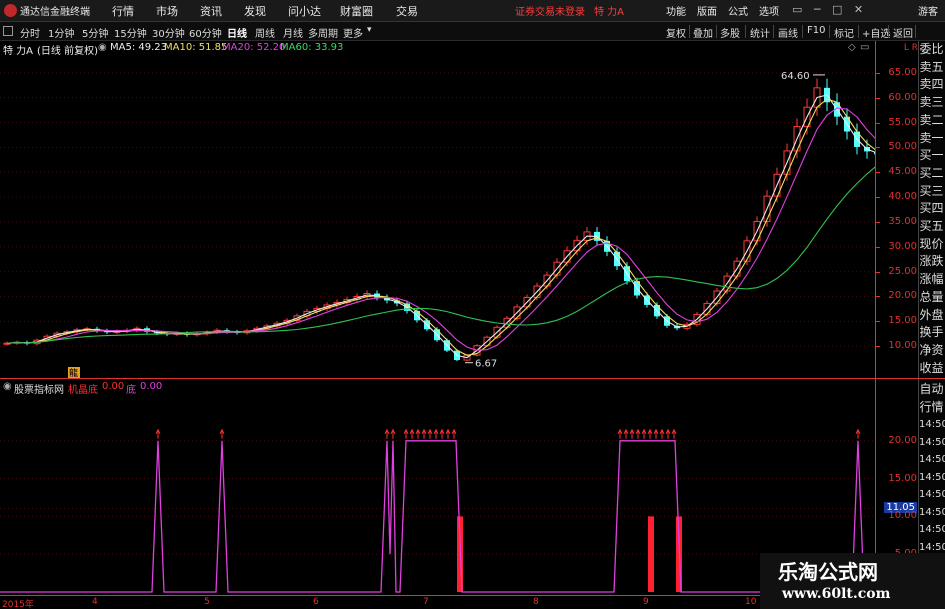  I want to click on menu-market: 市场, so click(167, 11).